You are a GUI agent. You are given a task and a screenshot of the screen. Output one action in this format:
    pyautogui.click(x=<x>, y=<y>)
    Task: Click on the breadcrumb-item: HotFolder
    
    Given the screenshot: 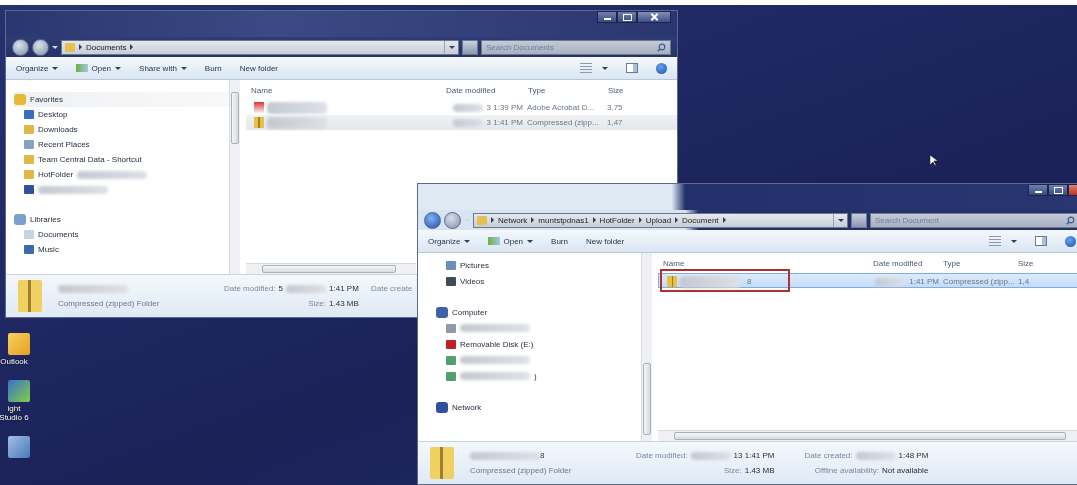 What is the action you would take?
    pyautogui.click(x=617, y=220)
    